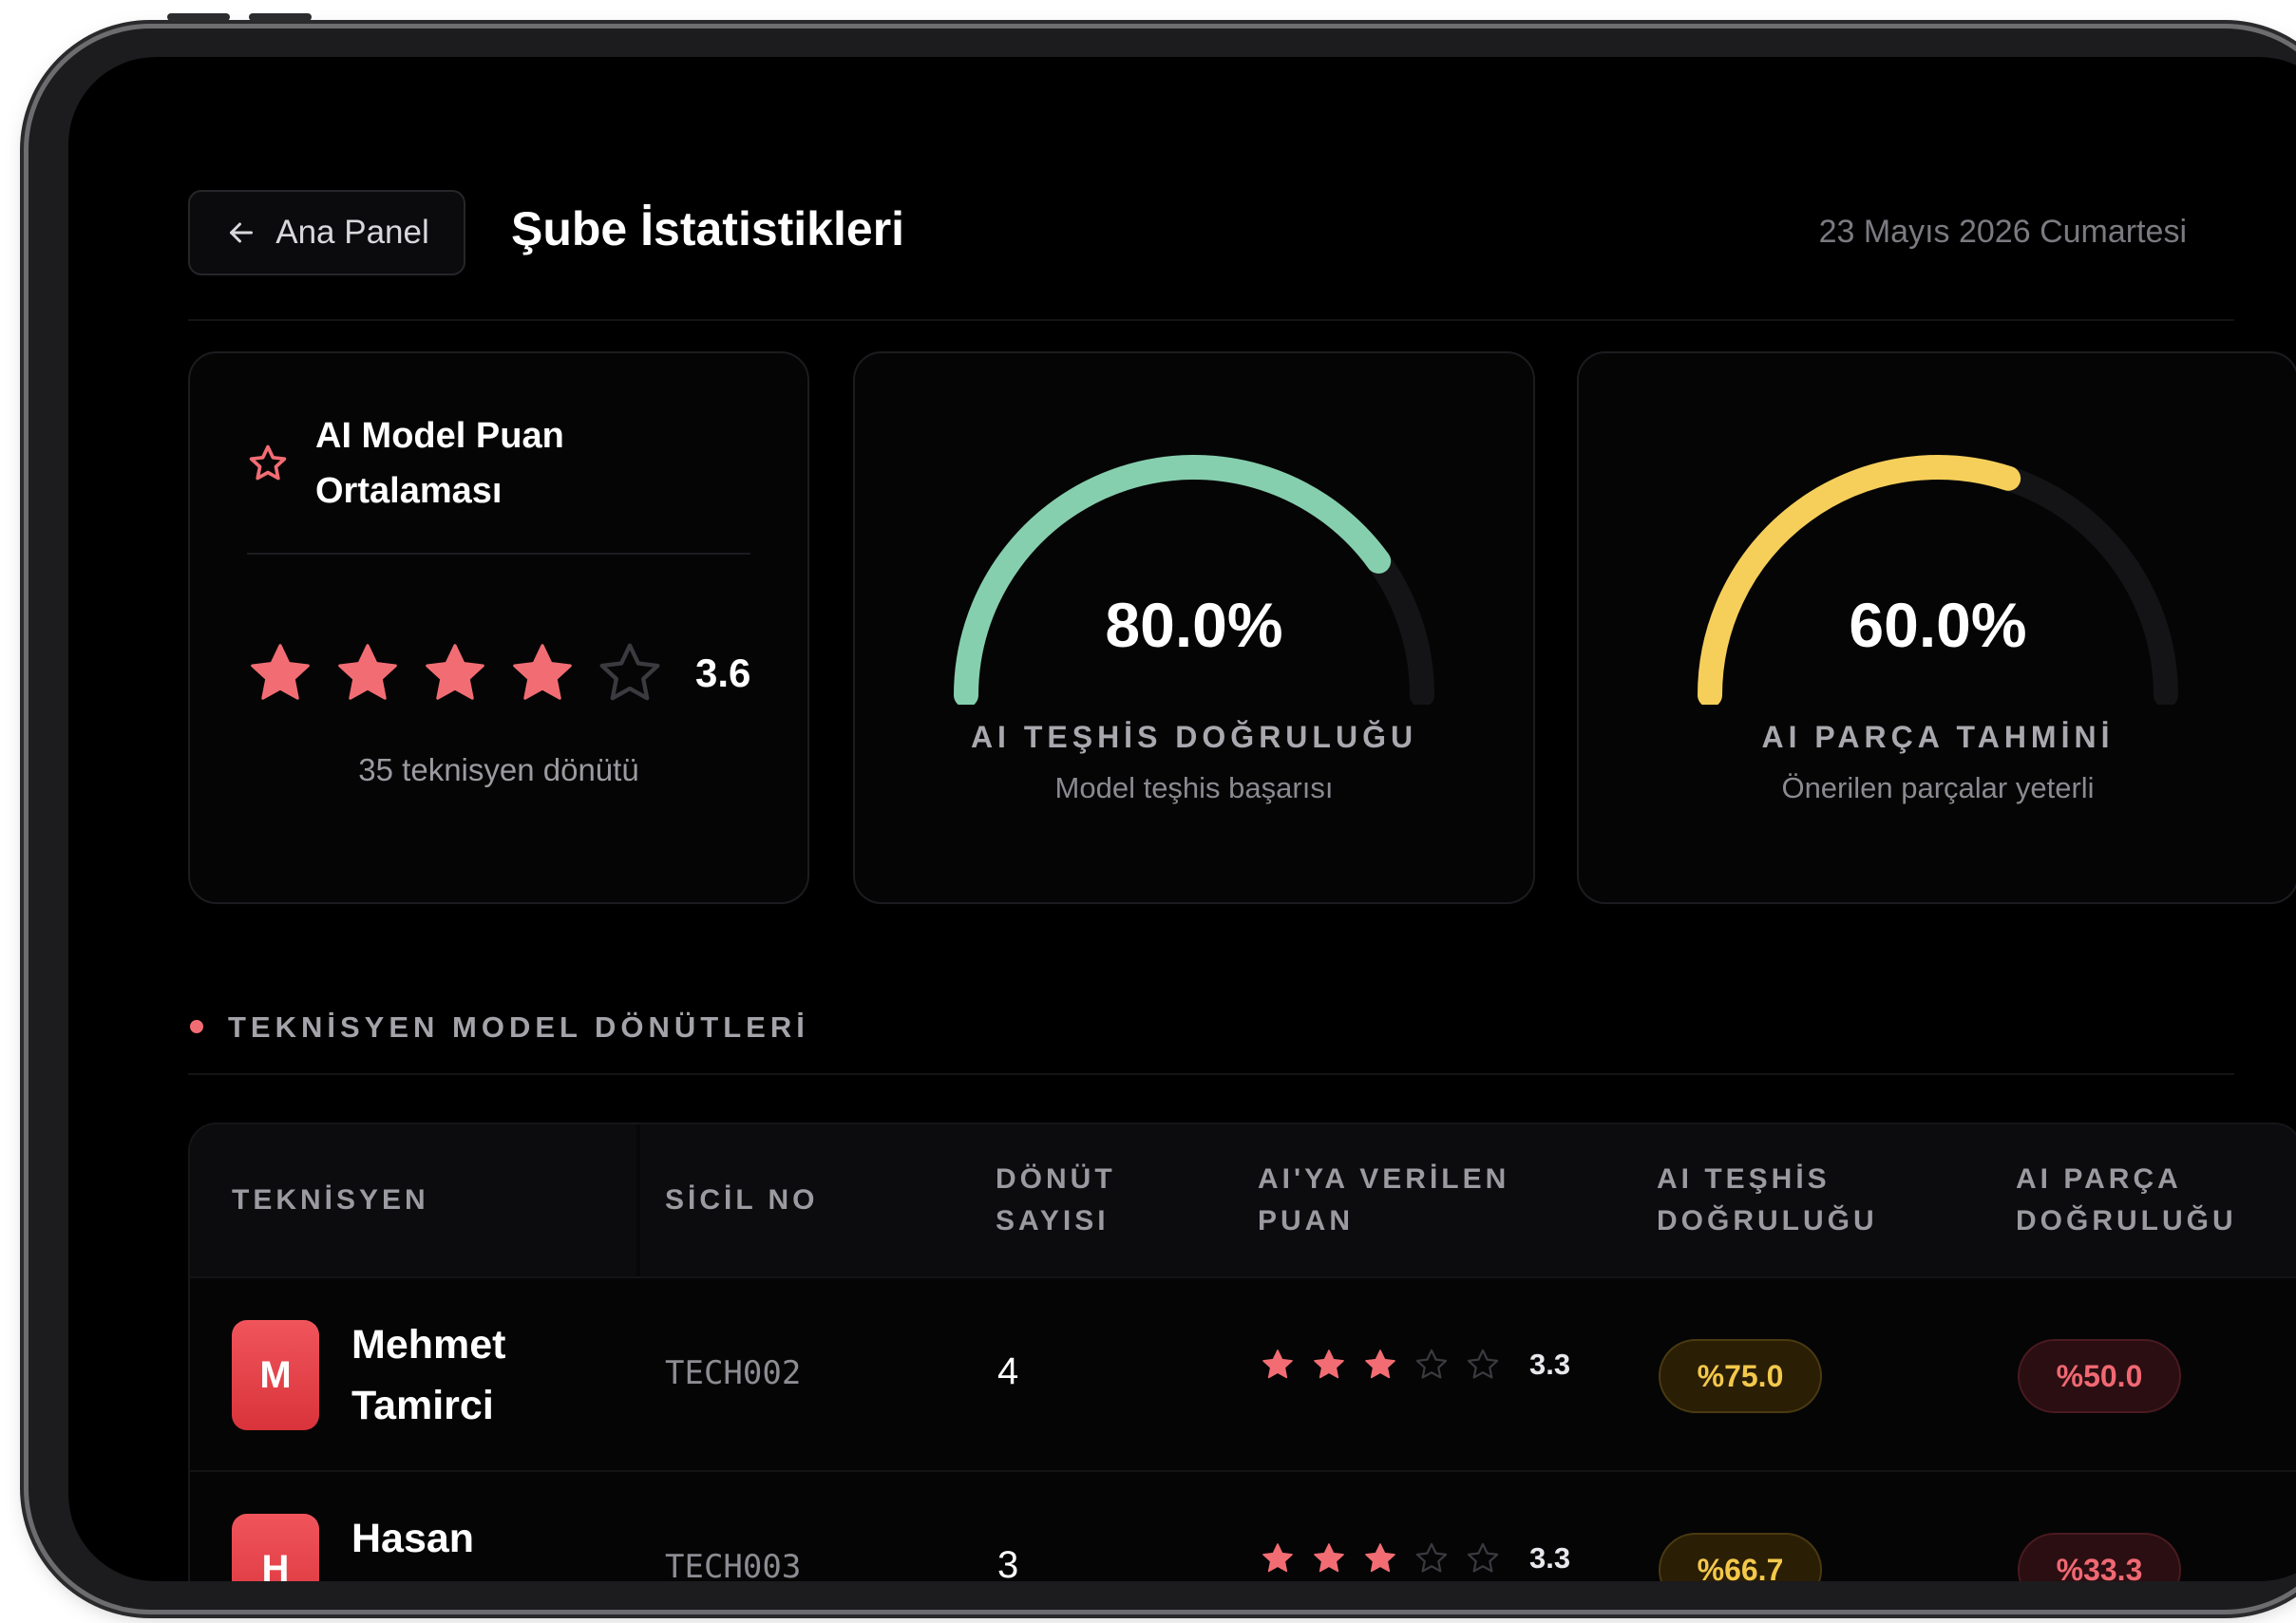 Image resolution: width=2296 pixels, height=1623 pixels. Describe the element at coordinates (499, 770) in the screenshot. I see `feedback-count: 35 teknisyen dönütü` at that location.